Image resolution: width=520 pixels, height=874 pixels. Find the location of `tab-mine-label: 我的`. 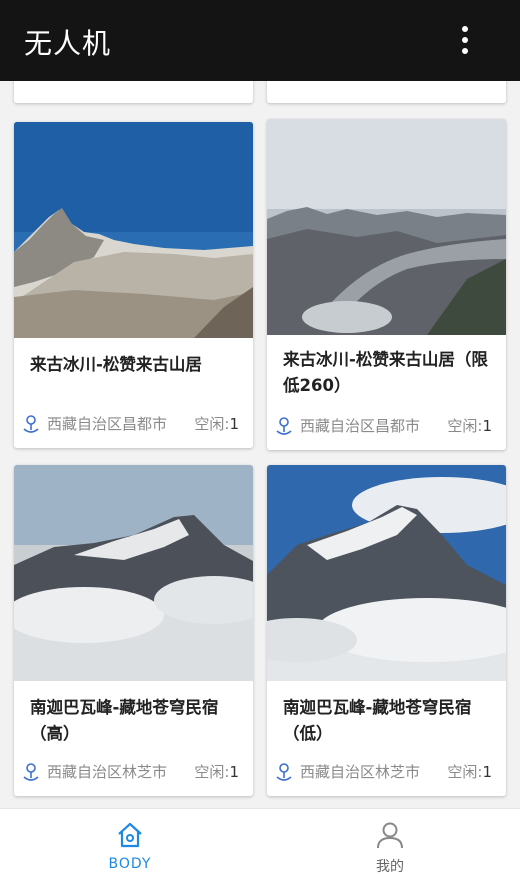

tab-mine-label: 我的 is located at coordinates (390, 866).